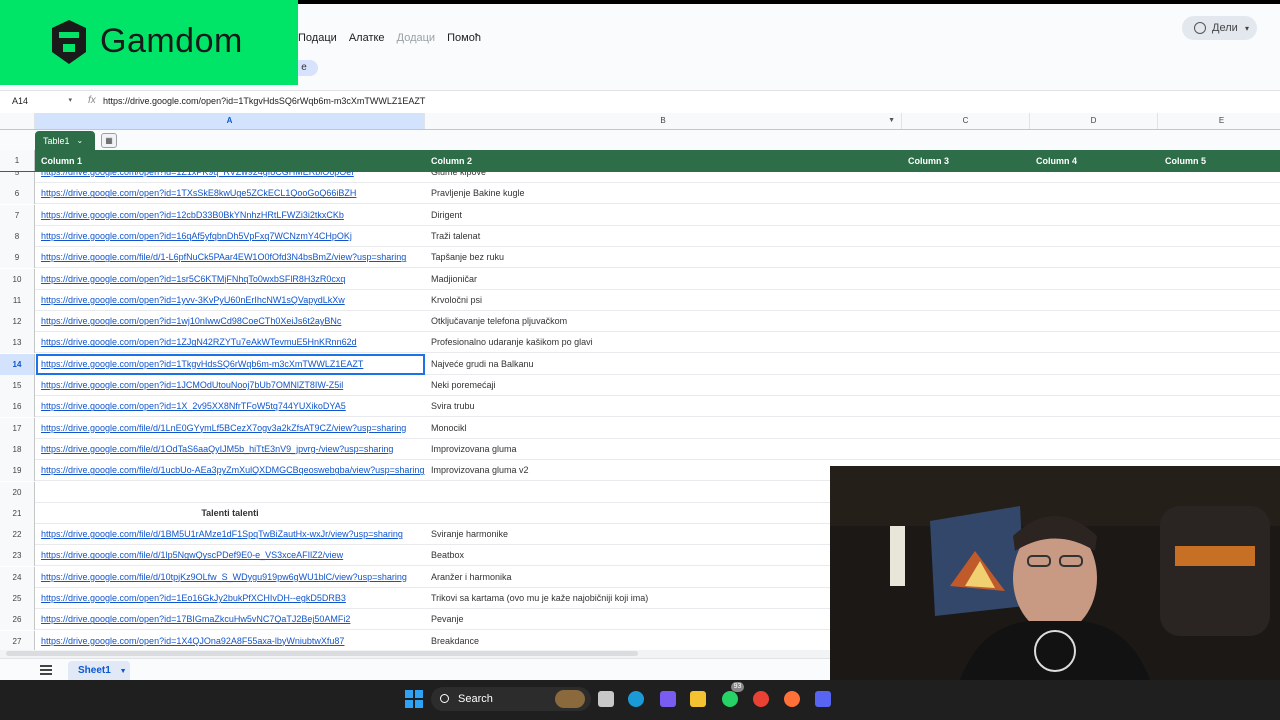 Image resolution: width=1280 pixels, height=720 pixels. I want to click on text-cell: Neki poremećaji, so click(666, 385).